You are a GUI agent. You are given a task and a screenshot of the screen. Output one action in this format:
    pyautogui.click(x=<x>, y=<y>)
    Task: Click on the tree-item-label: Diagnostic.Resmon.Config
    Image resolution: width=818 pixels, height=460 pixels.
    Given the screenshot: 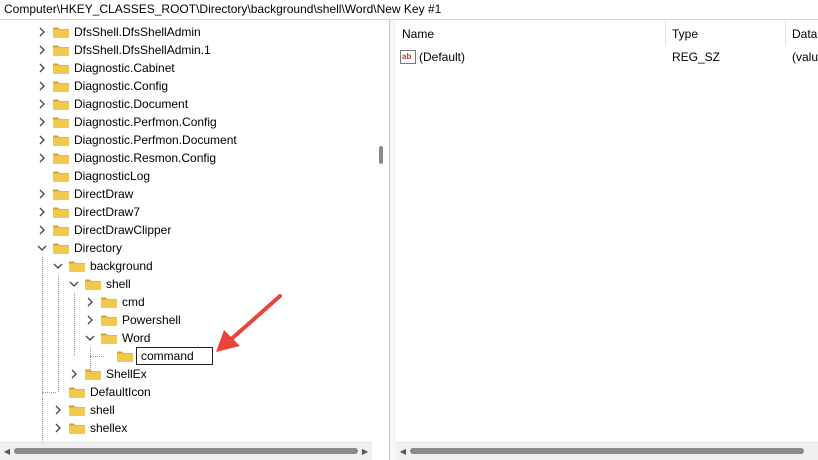 What is the action you would take?
    pyautogui.click(x=145, y=158)
    